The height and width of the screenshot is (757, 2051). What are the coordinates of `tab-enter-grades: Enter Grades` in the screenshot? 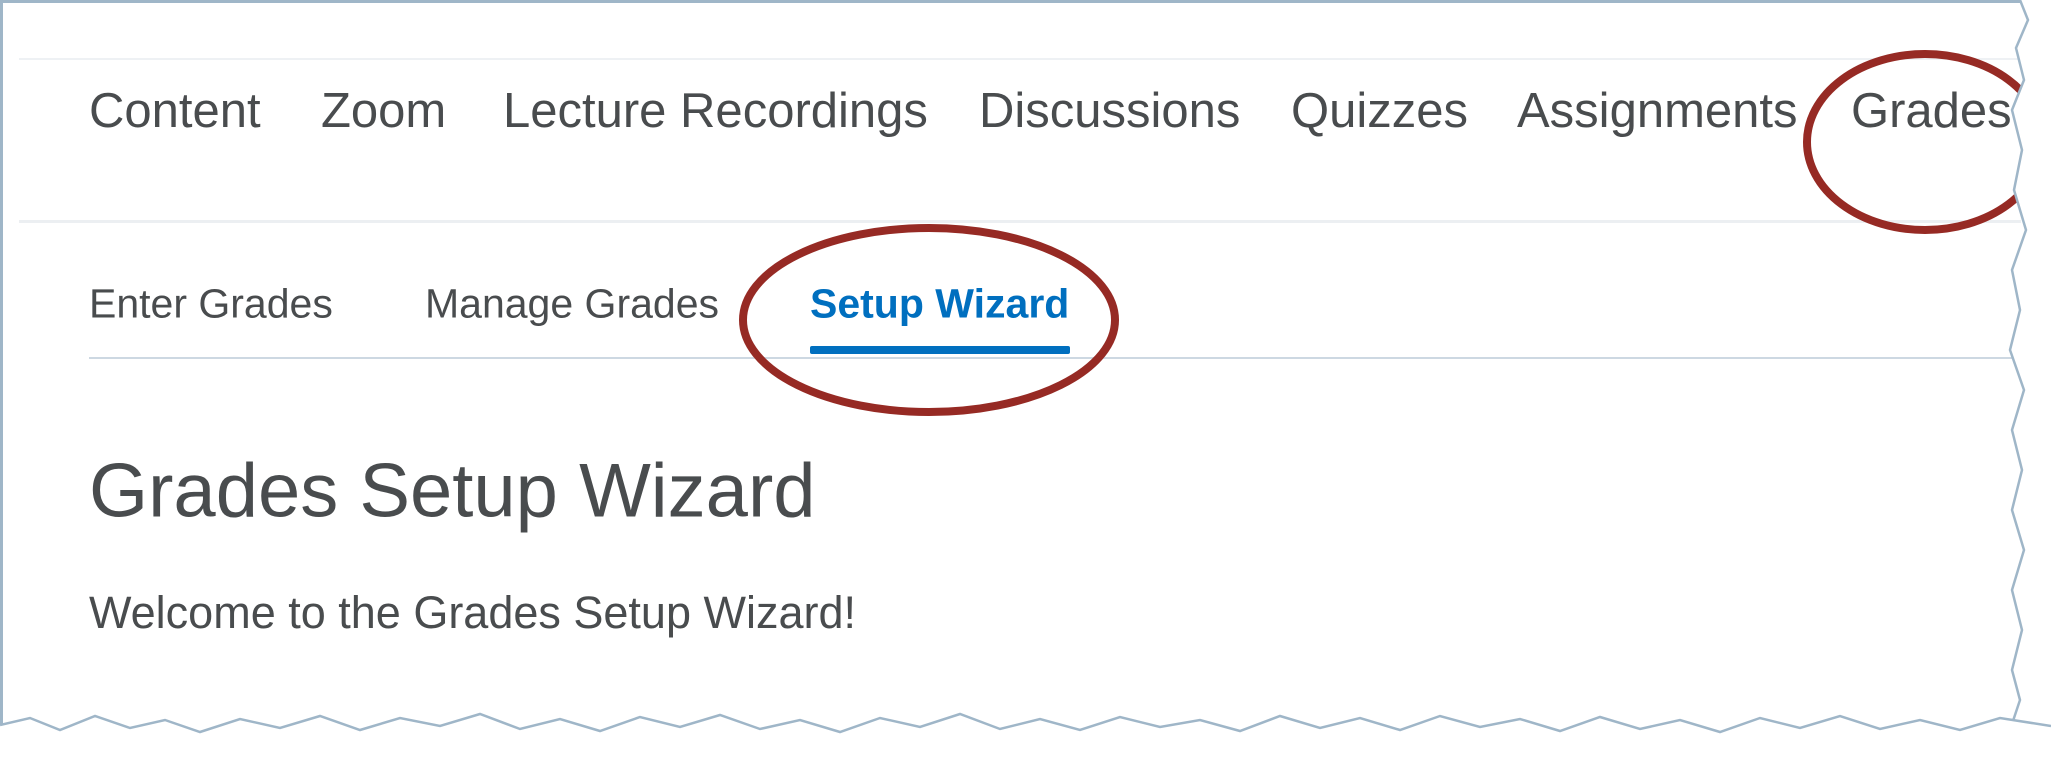 It's located at (211, 304).